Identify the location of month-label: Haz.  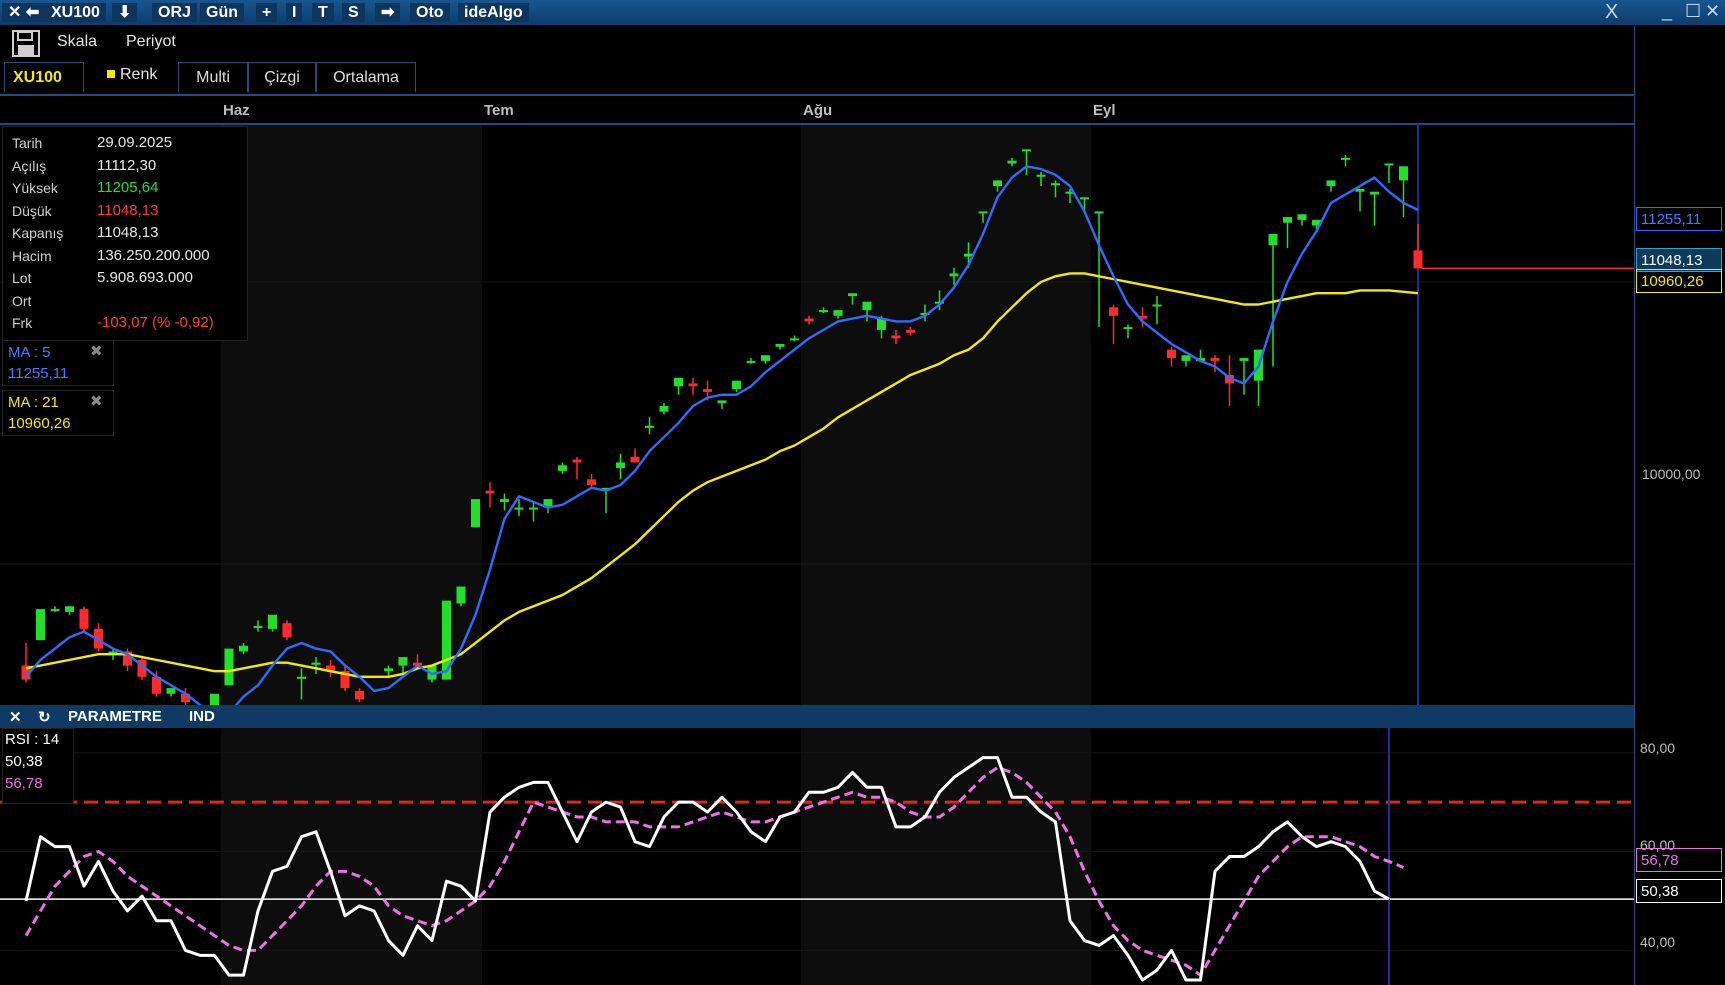
(236, 110).